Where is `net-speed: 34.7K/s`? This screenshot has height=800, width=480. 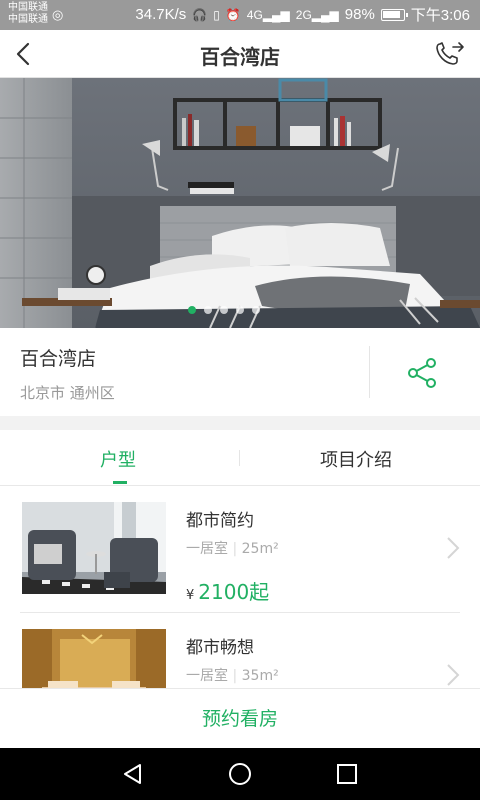 net-speed: 34.7K/s is located at coordinates (161, 14).